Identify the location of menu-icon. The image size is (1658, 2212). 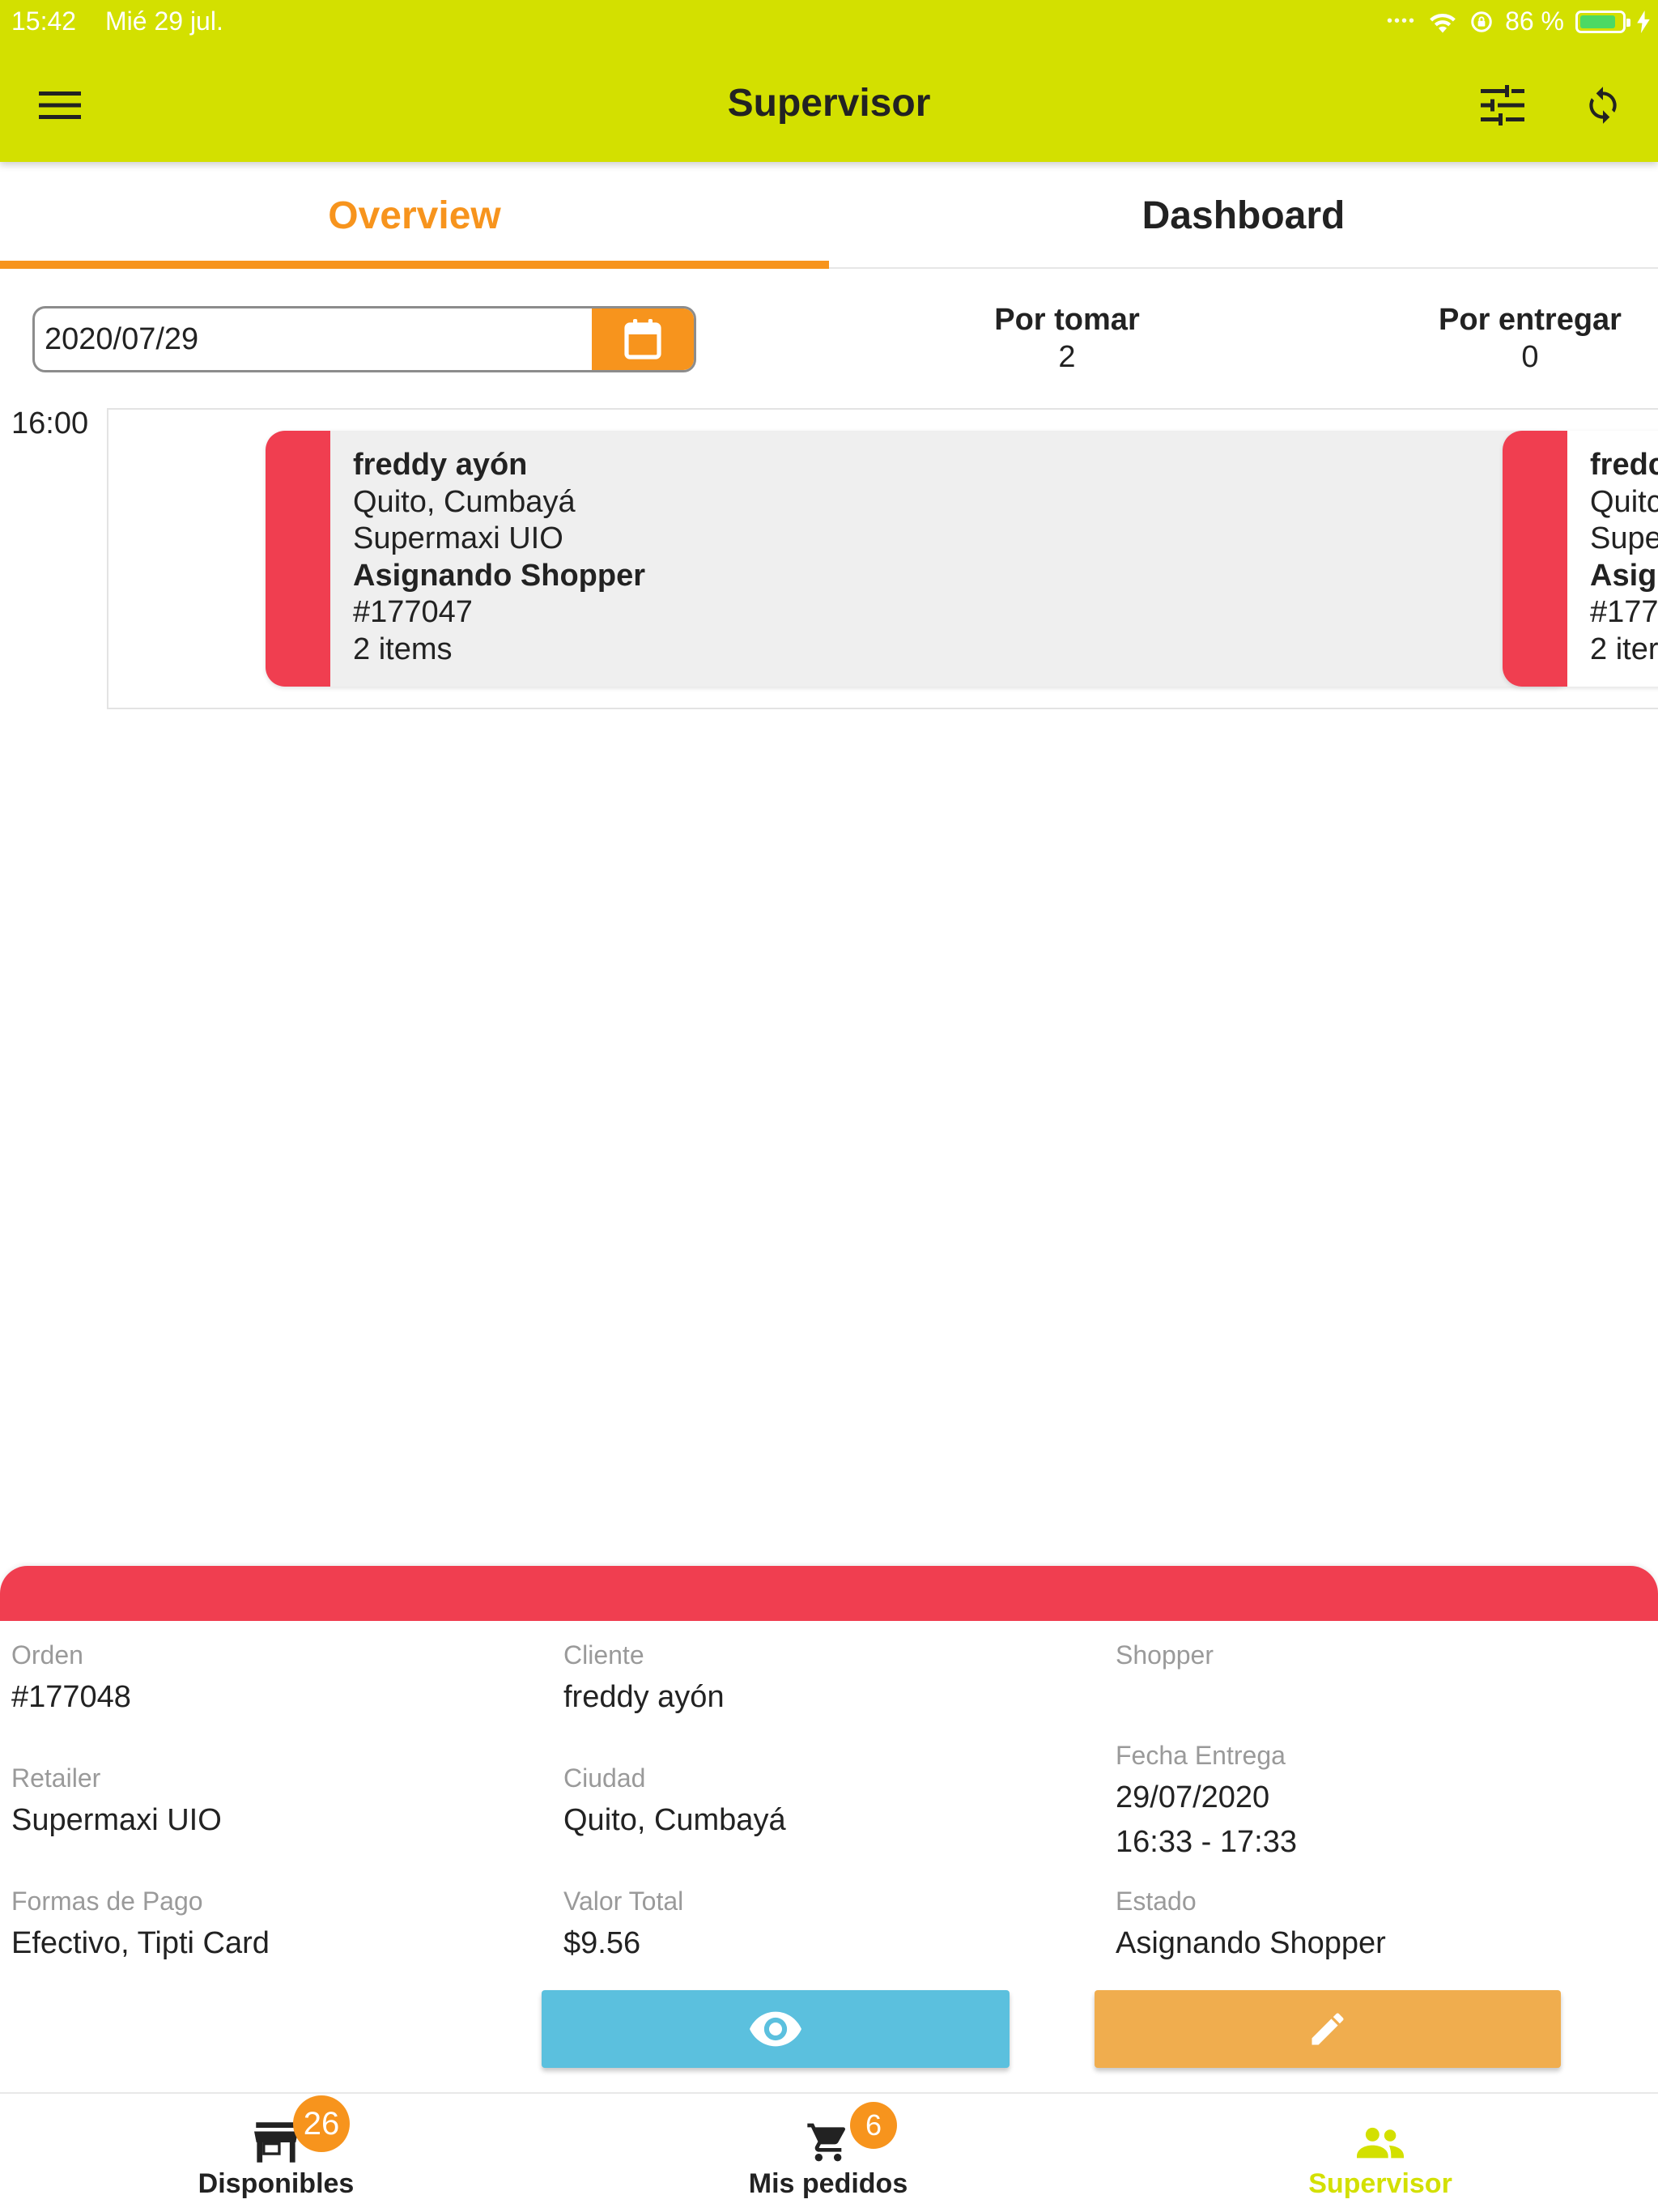
(60, 105).